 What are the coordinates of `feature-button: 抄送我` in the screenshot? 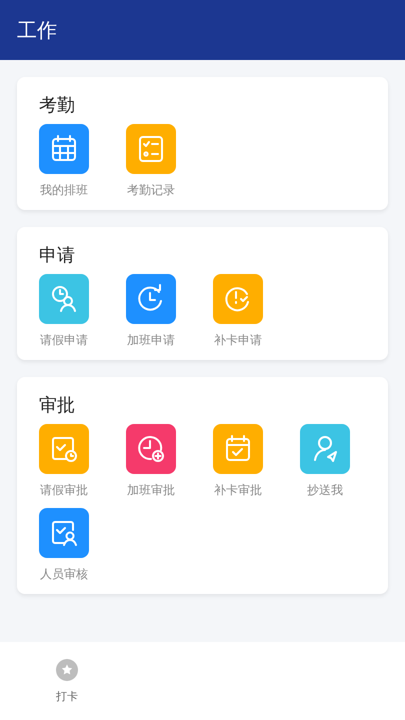 It's located at (325, 461).